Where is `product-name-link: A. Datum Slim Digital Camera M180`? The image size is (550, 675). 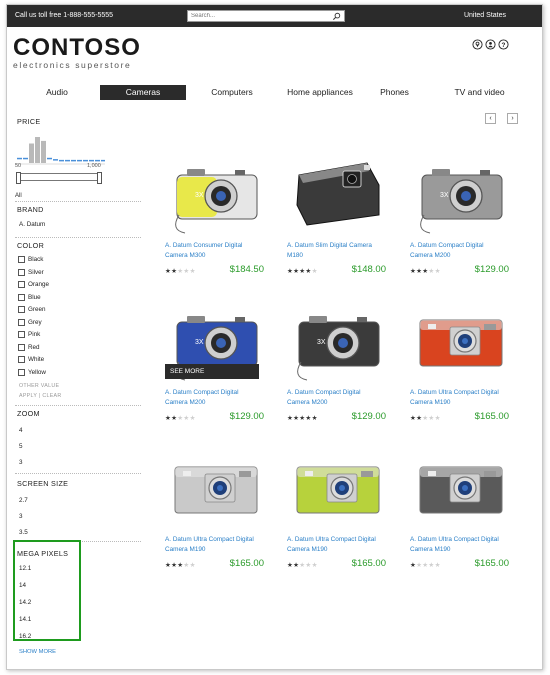
product-name-link: A. Datum Slim Digital Camera M180 is located at coordinates (334, 250).